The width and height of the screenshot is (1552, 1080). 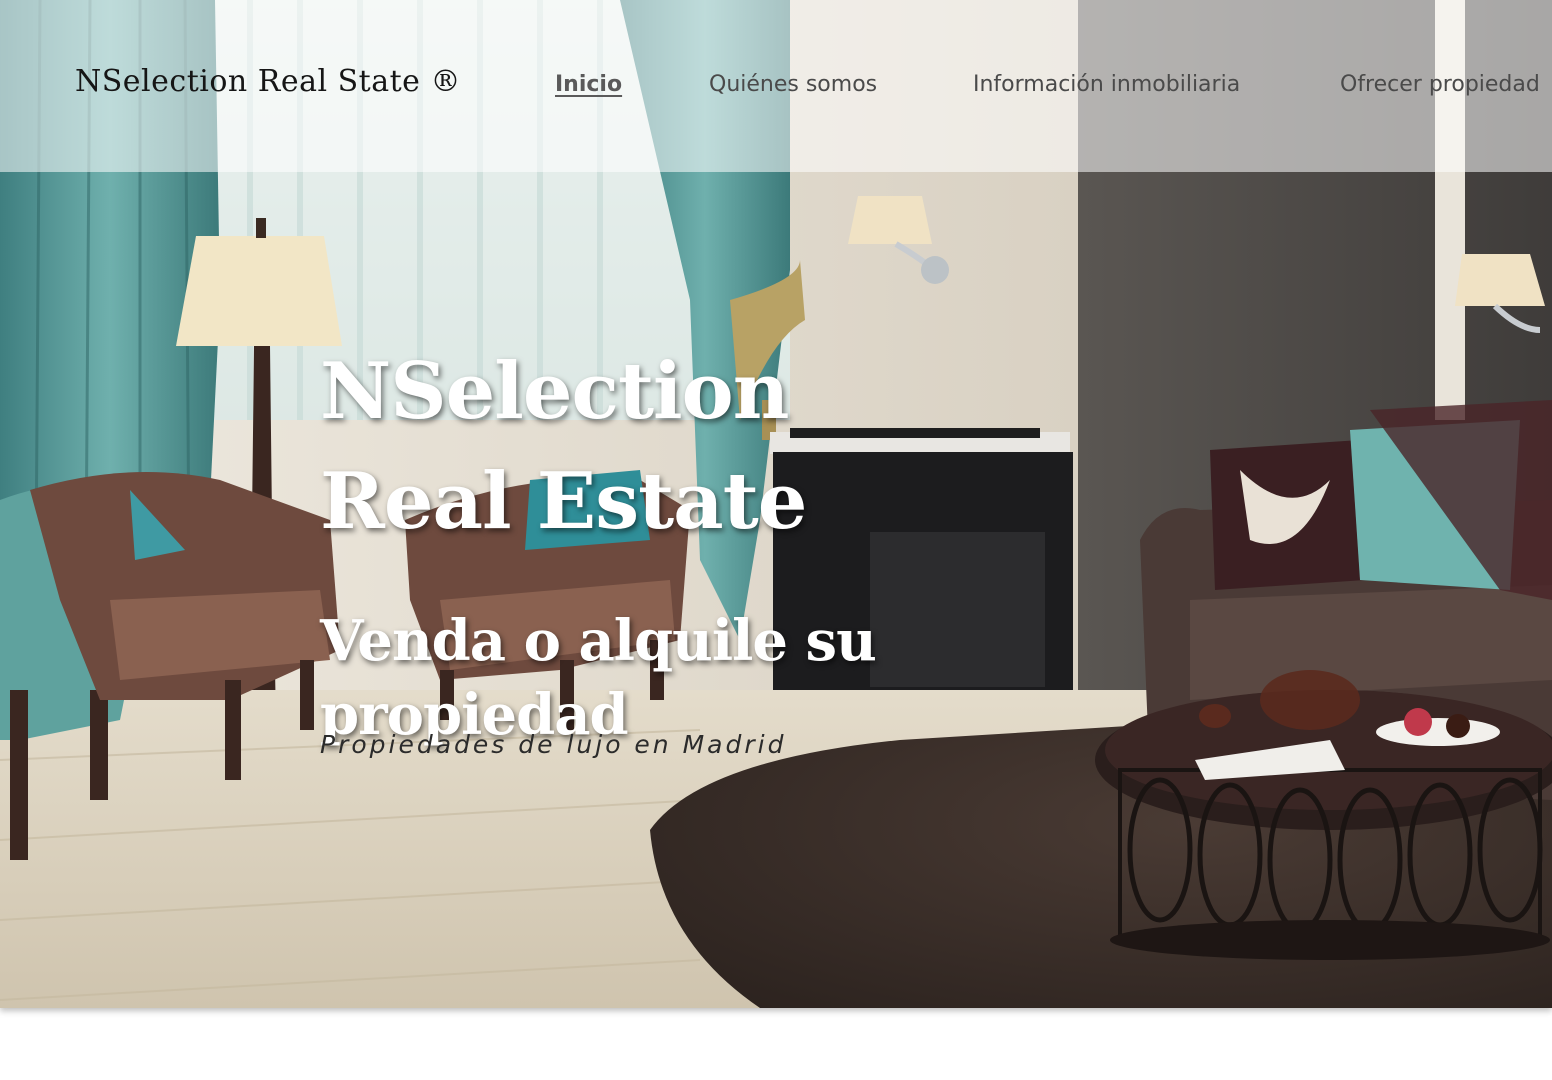 I want to click on hero-title: NSelection Real Estate, so click(x=563, y=447).